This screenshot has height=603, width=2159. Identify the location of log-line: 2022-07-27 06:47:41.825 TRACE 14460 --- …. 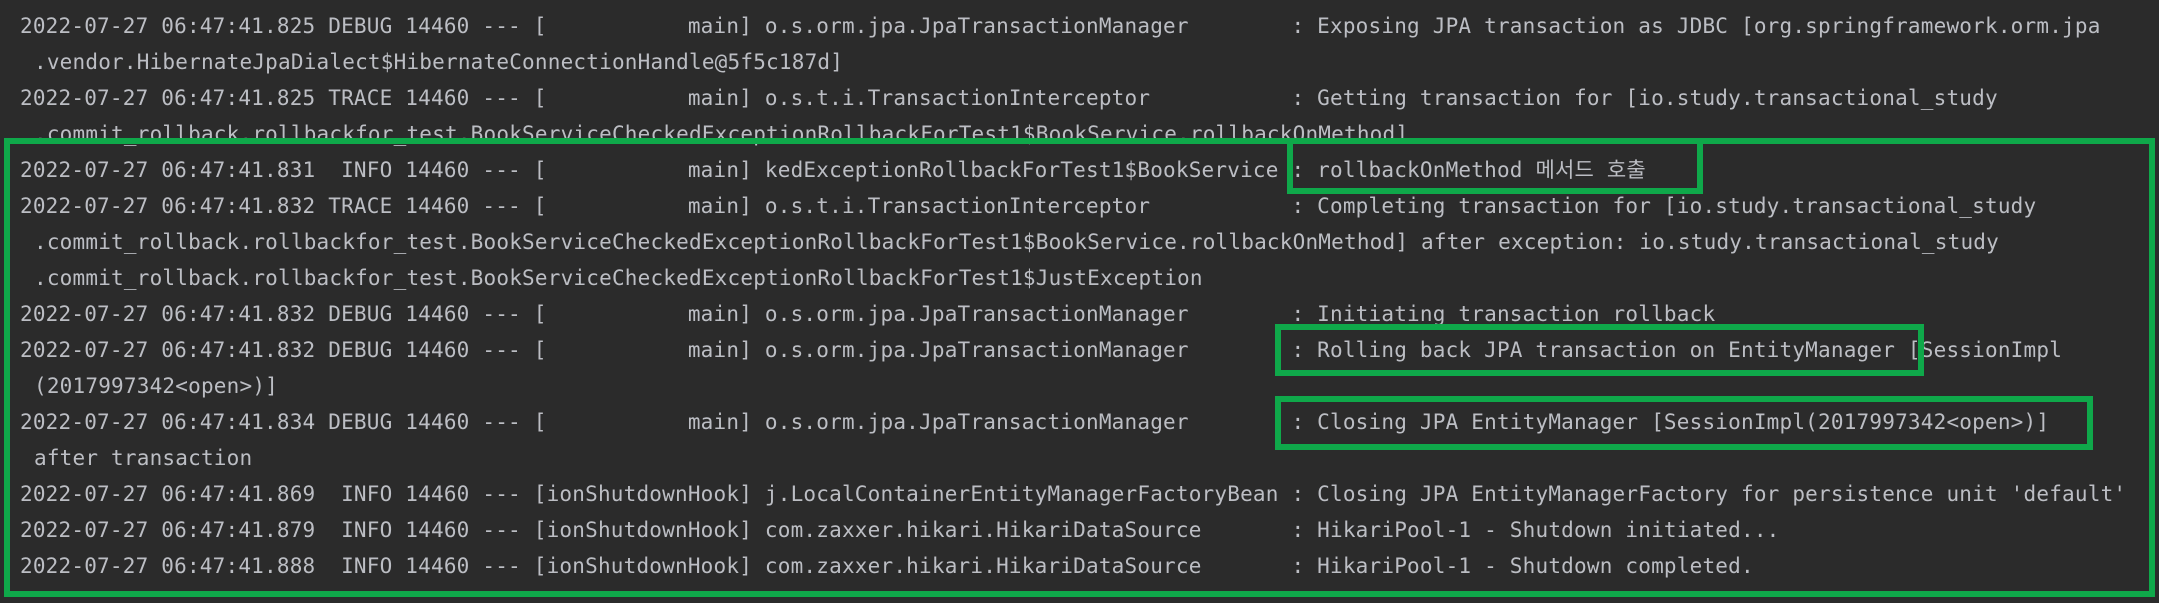
(1009, 98).